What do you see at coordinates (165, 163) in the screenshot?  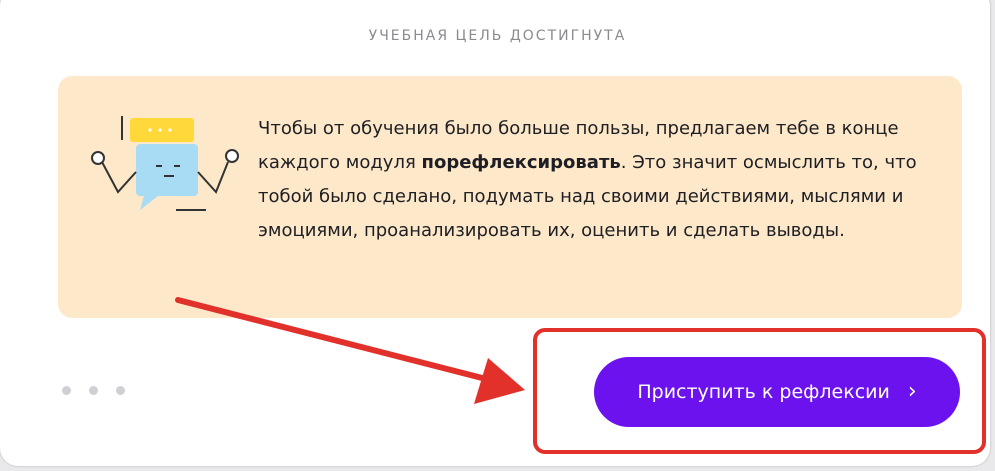 I see `chat-bubbles-icon` at bounding box center [165, 163].